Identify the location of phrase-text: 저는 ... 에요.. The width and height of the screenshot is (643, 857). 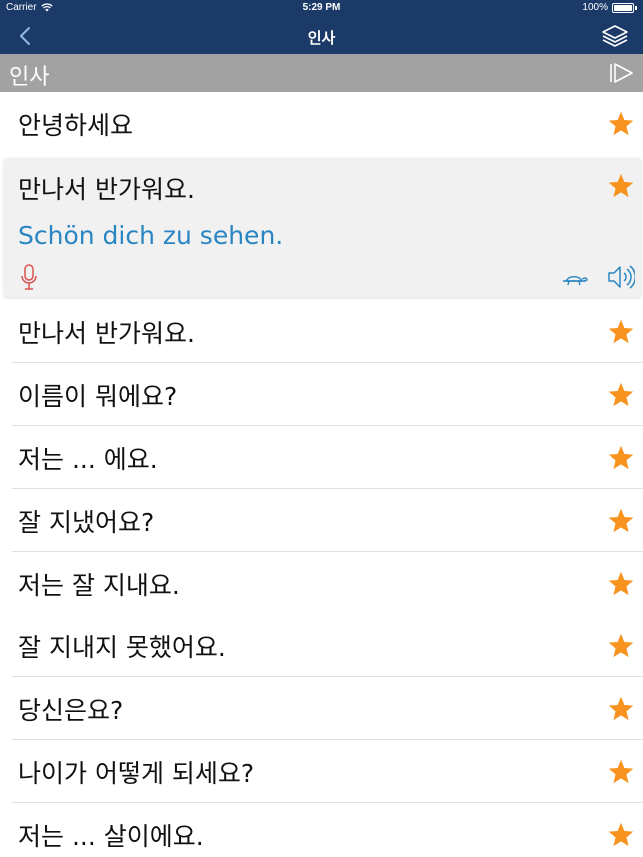
(88, 459).